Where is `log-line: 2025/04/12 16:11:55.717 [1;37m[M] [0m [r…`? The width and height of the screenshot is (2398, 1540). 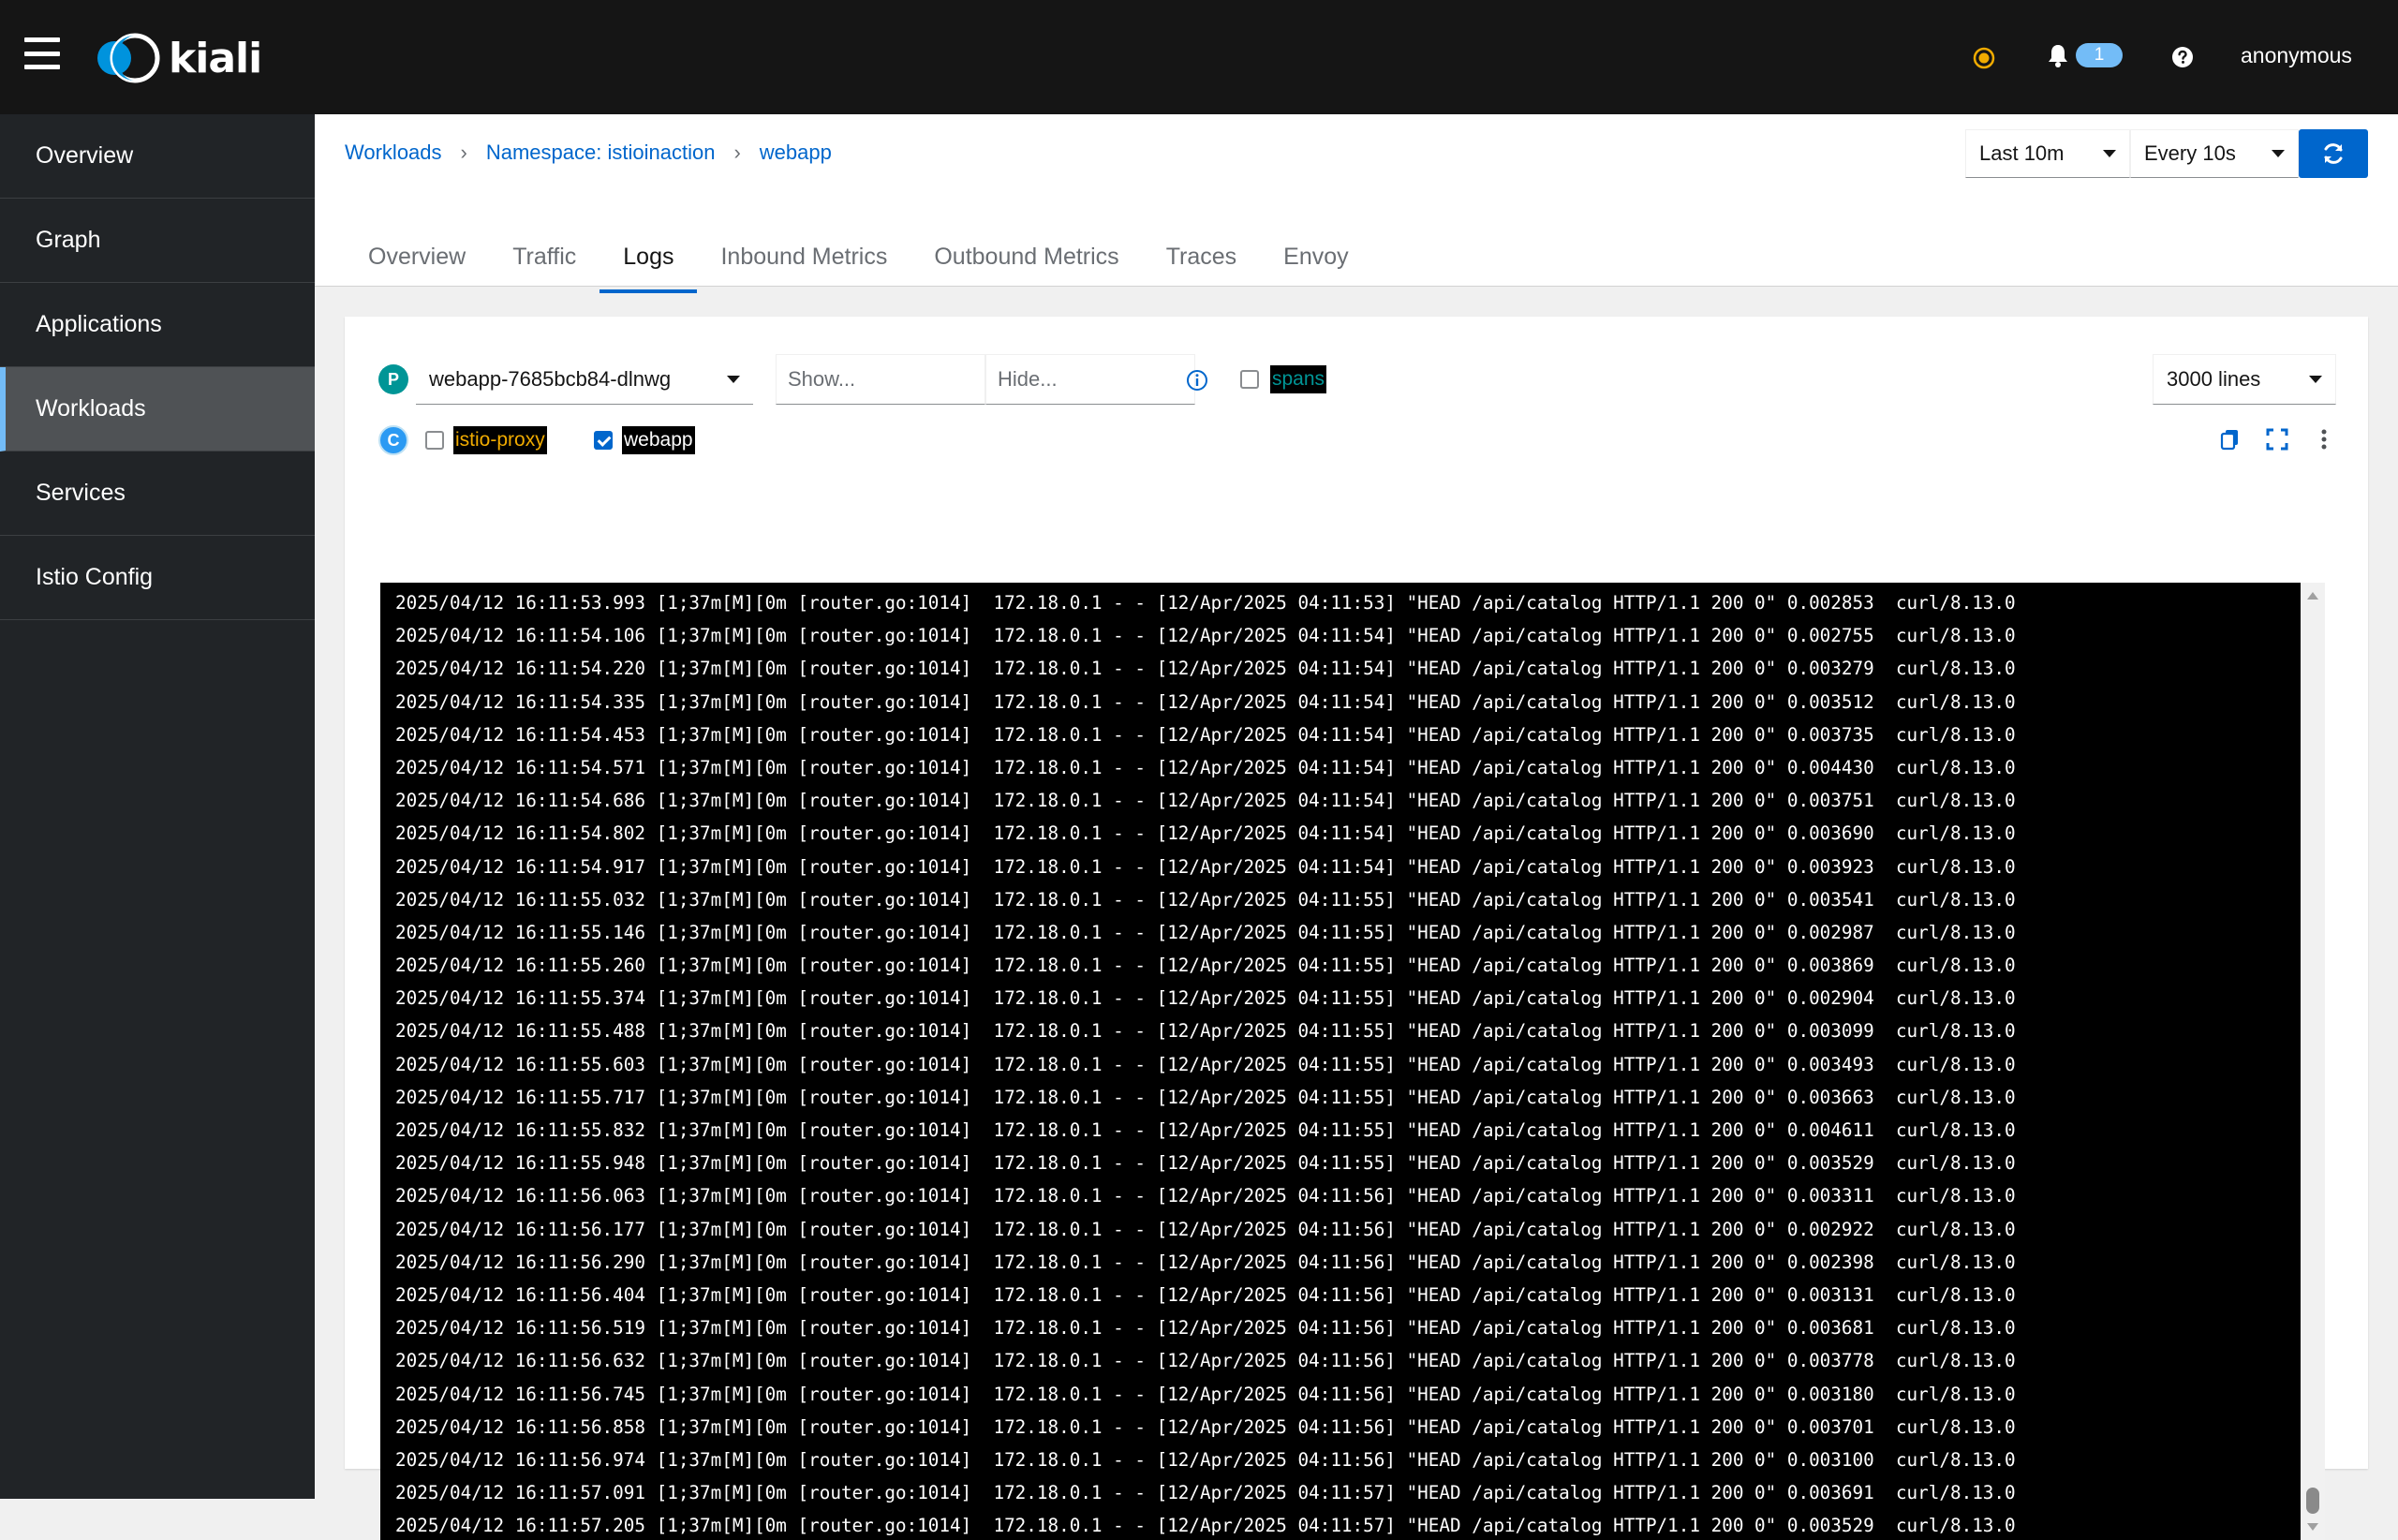 log-line: 2025/04/12 16:11:55.717 [1;37m[M] [0m [r… is located at coordinates (1345, 1097).